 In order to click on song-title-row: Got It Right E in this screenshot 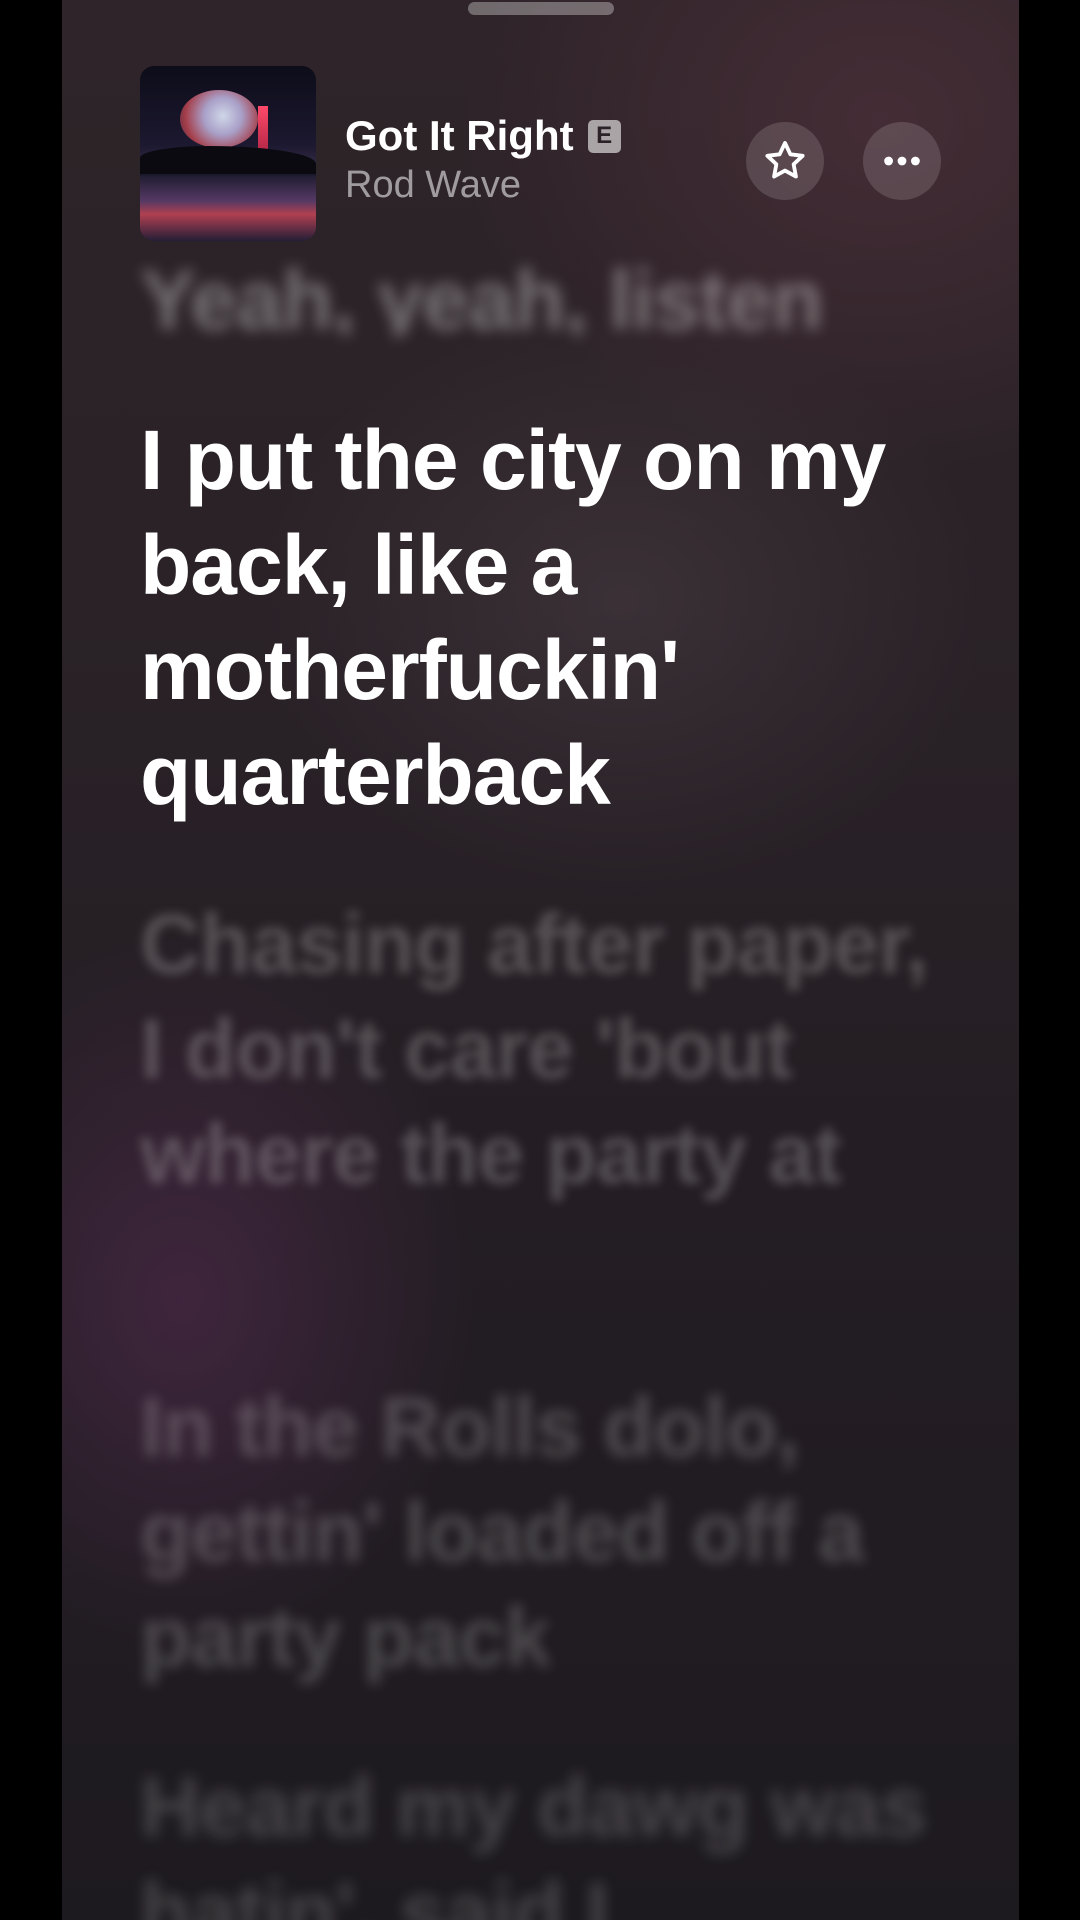, I will do `click(483, 136)`.